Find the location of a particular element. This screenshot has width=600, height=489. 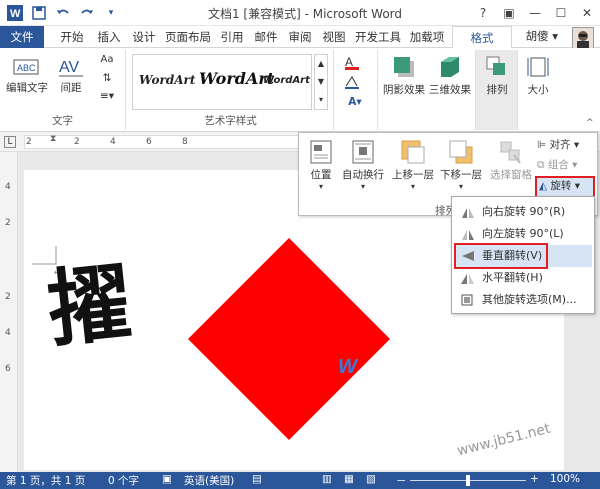

wordart-gallery: WordArt WordArt WordArt is located at coordinates (222, 82).